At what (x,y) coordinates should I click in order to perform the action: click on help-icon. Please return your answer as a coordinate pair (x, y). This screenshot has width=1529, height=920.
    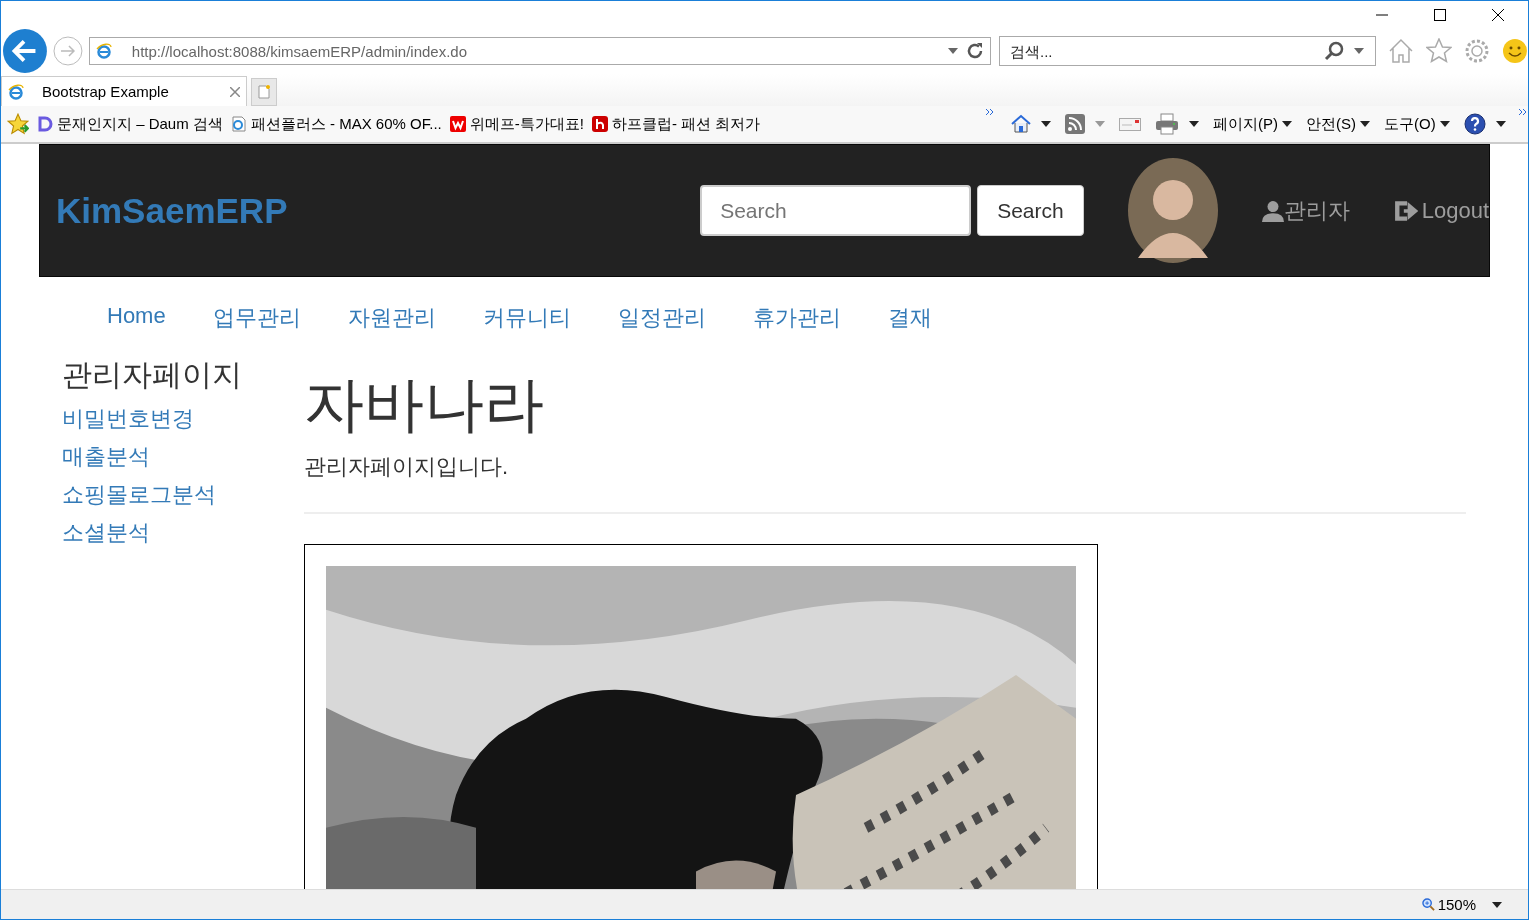
    Looking at the image, I should click on (1484, 124).